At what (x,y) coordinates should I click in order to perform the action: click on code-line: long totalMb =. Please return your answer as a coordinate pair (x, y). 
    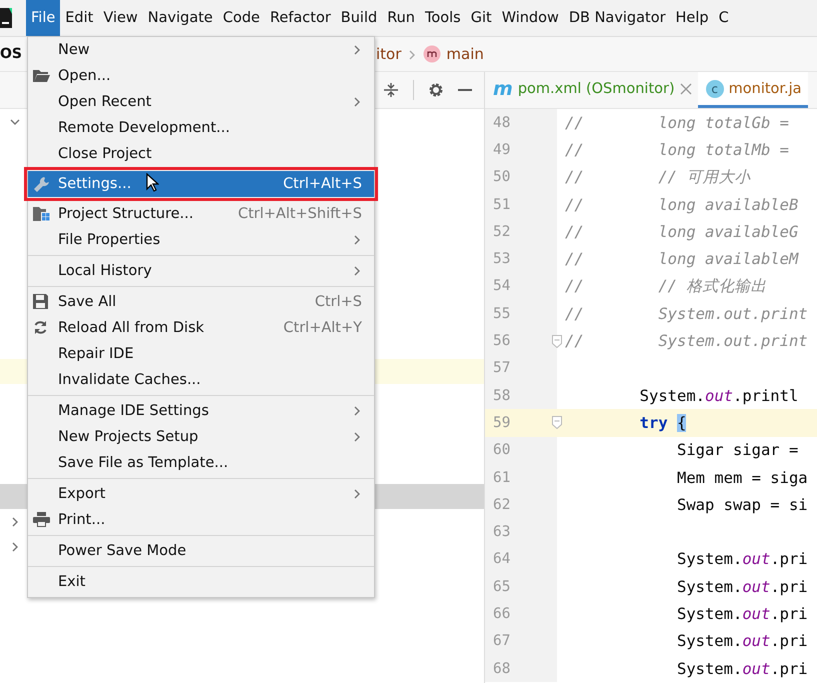
    Looking at the image, I should click on (723, 149).